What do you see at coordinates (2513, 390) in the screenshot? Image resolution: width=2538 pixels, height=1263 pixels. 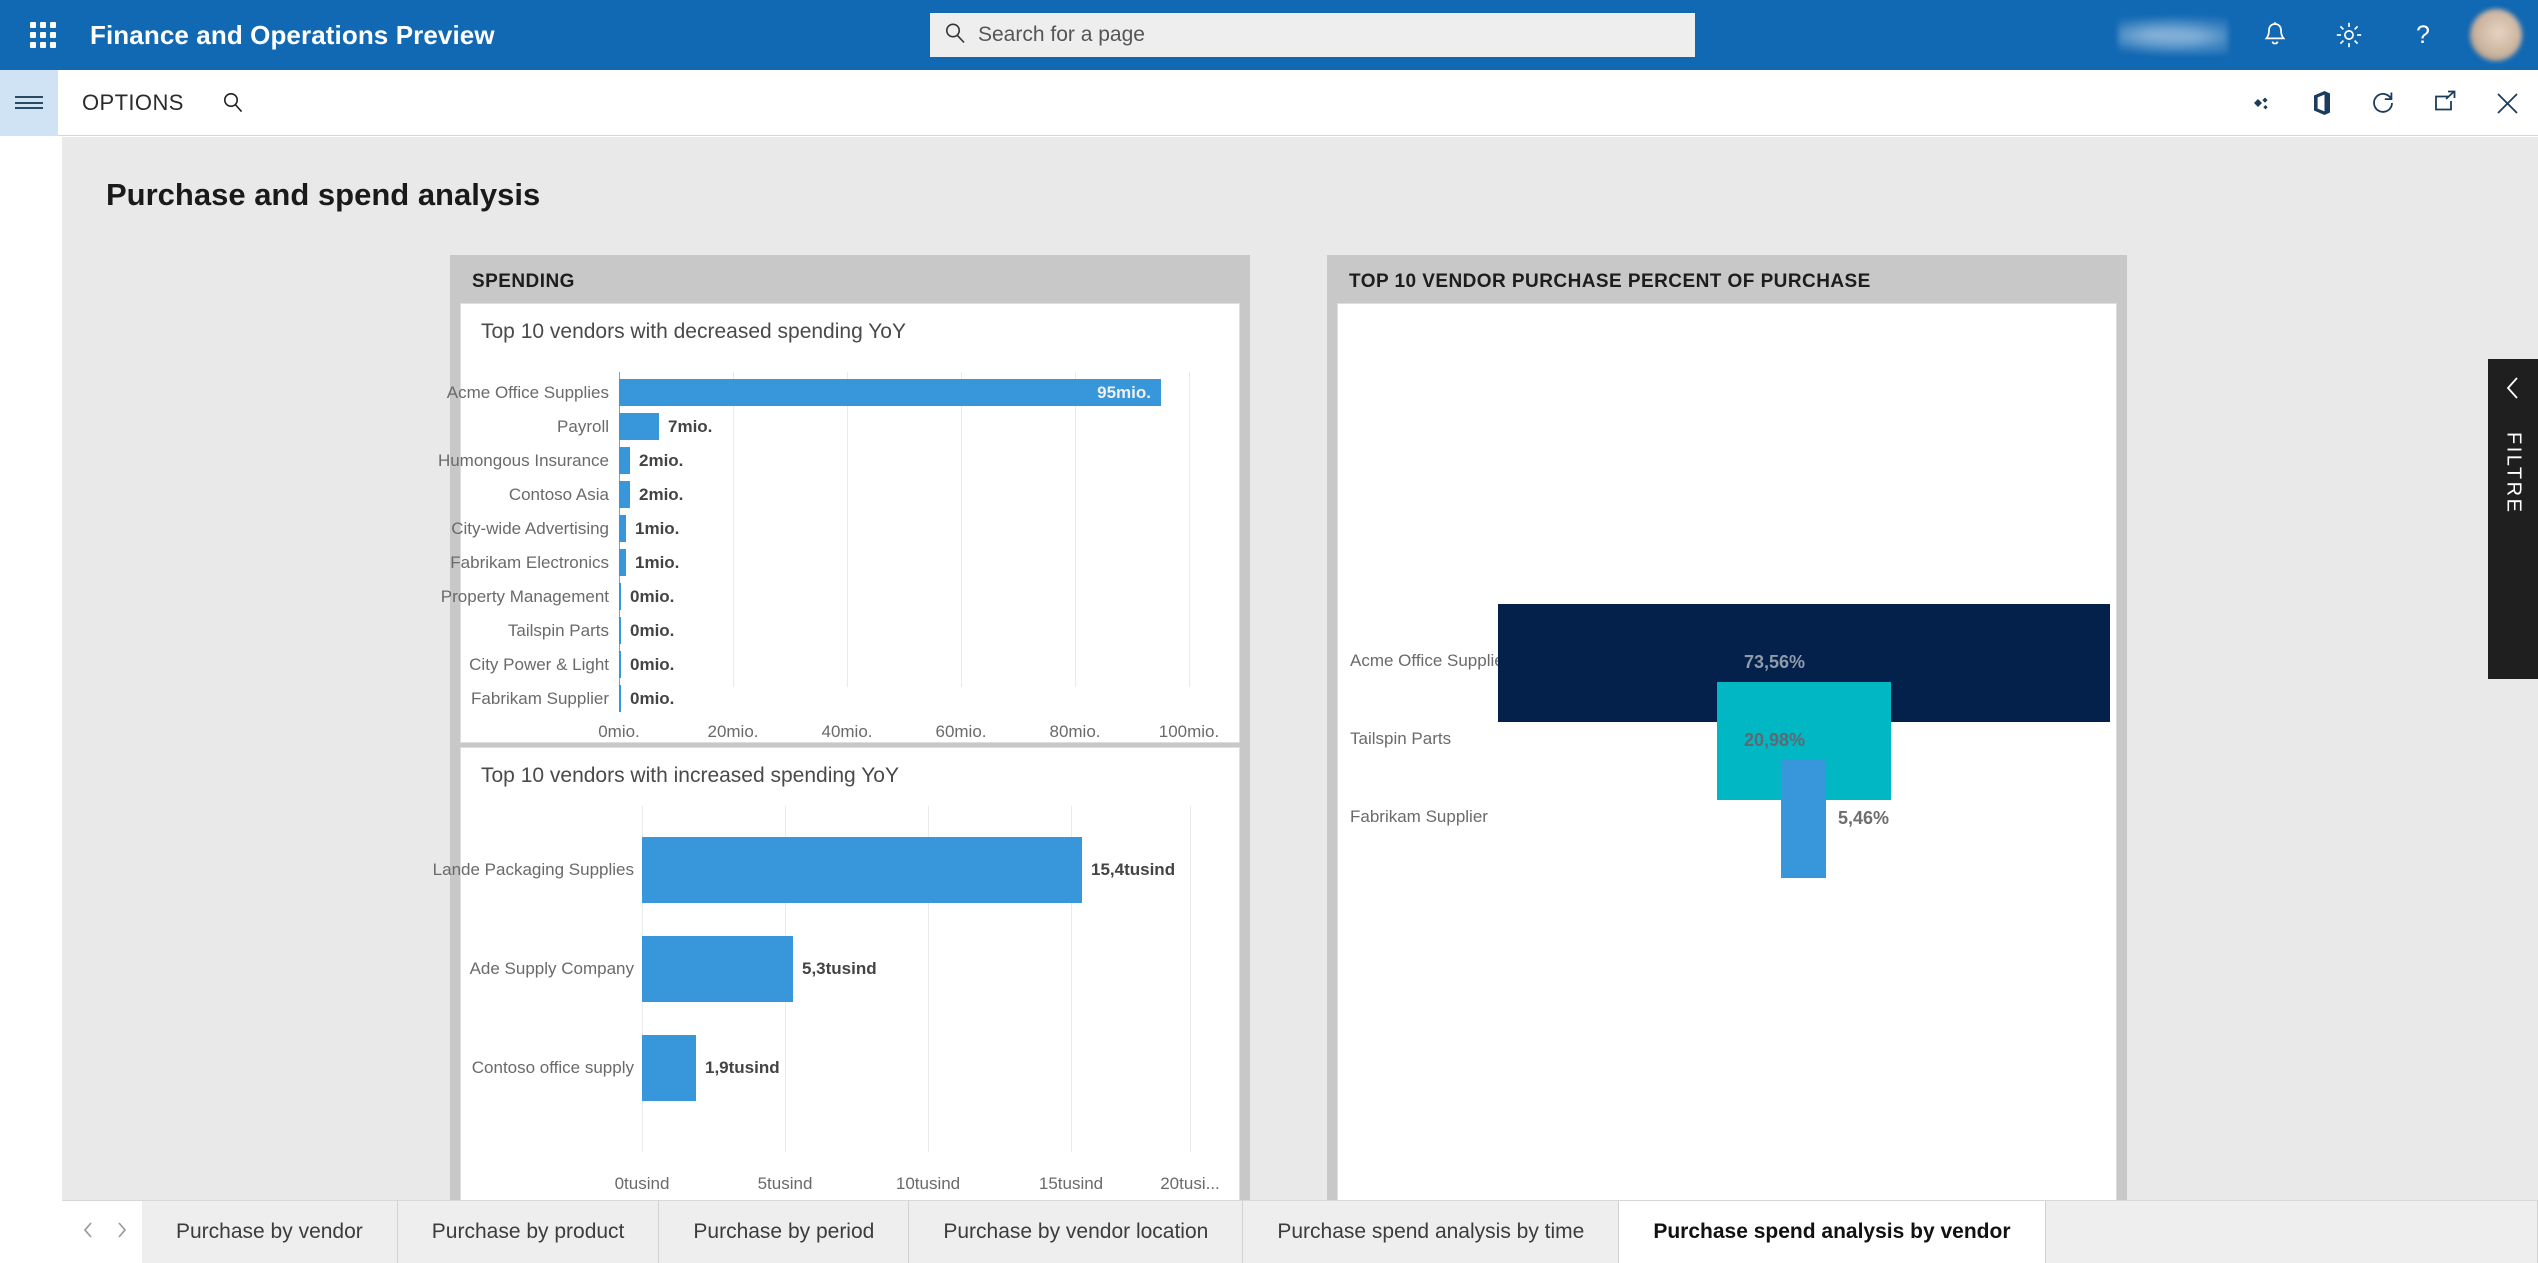 I see `chevron-left-icon` at bounding box center [2513, 390].